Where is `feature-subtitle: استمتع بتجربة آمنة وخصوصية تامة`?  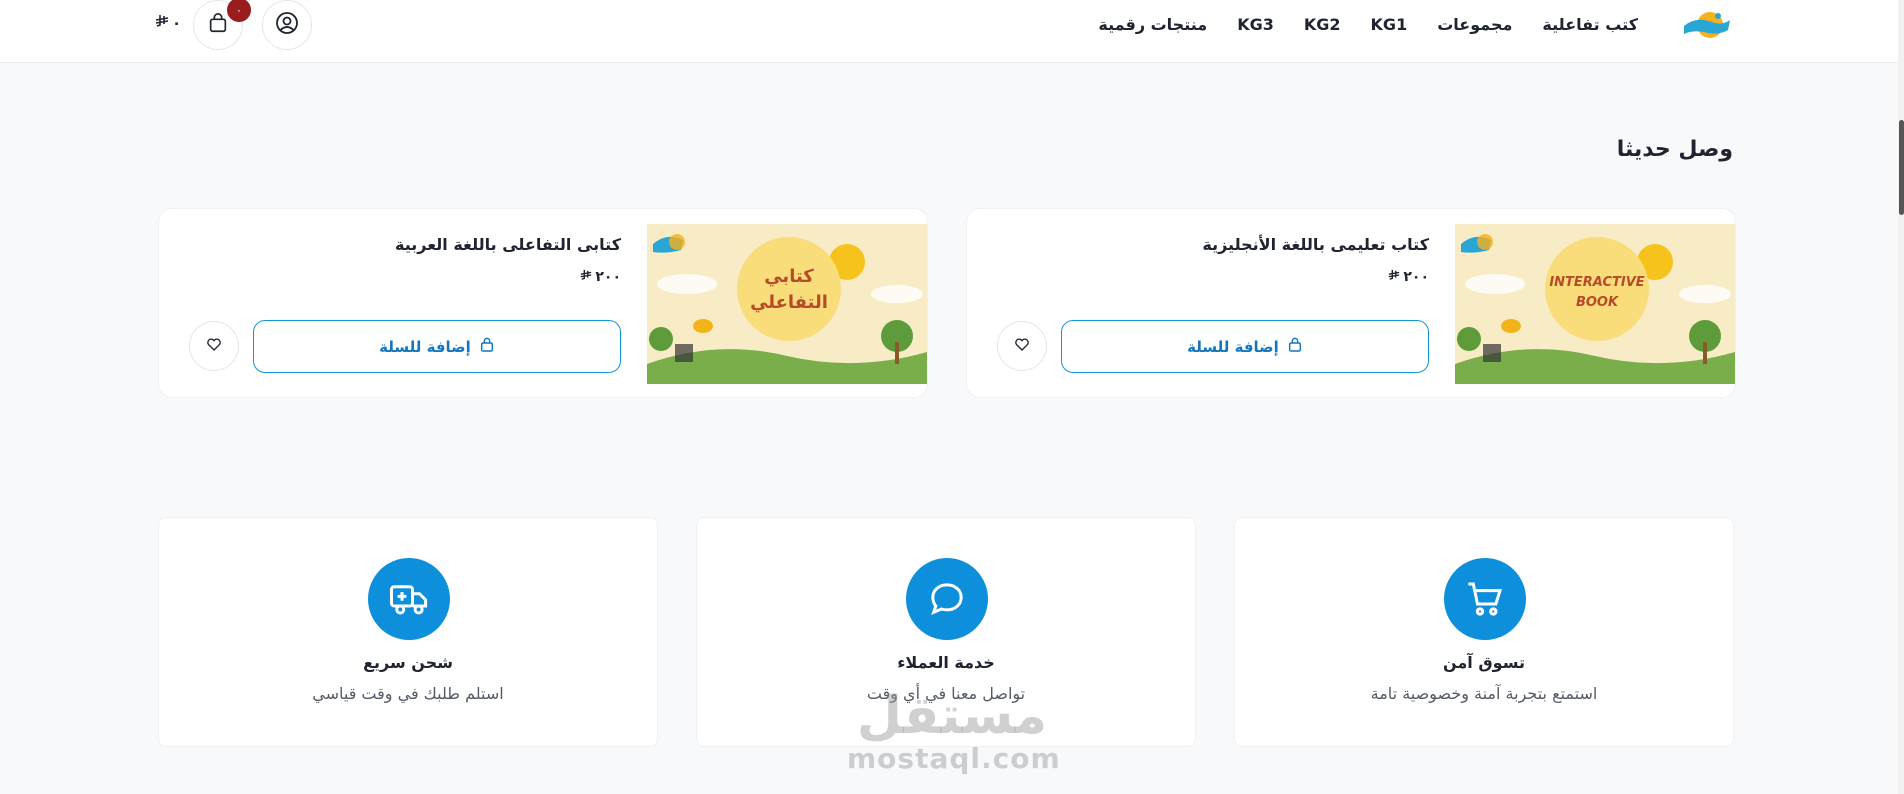 feature-subtitle: استمتع بتجربة آمنة وخصوصية تامة is located at coordinates (1484, 693).